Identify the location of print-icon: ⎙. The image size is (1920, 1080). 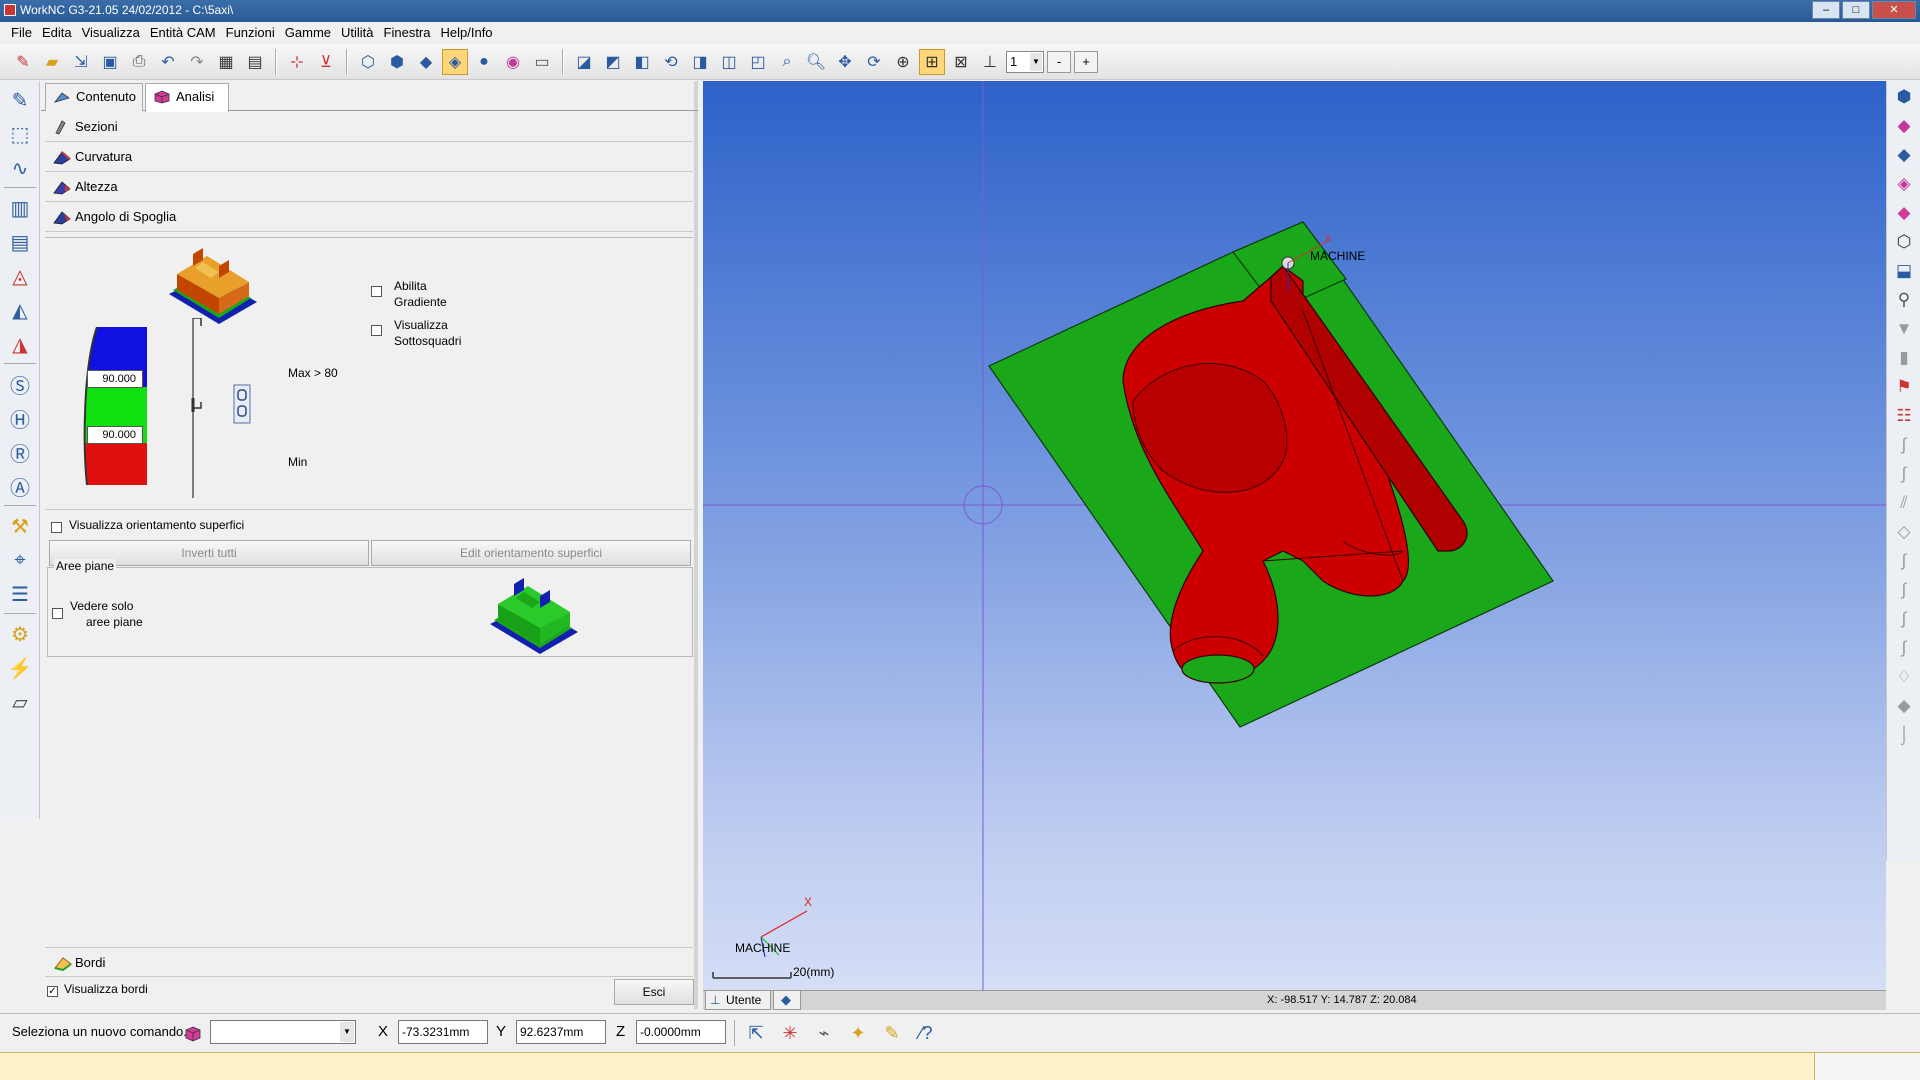
(139, 62).